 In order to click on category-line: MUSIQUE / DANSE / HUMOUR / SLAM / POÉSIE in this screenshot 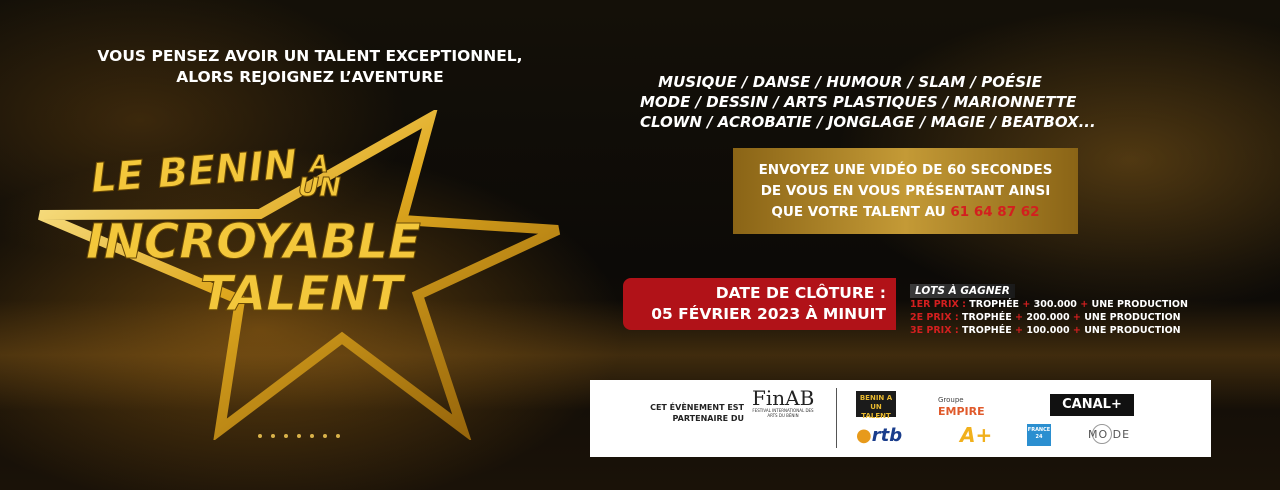, I will do `click(850, 82)`.